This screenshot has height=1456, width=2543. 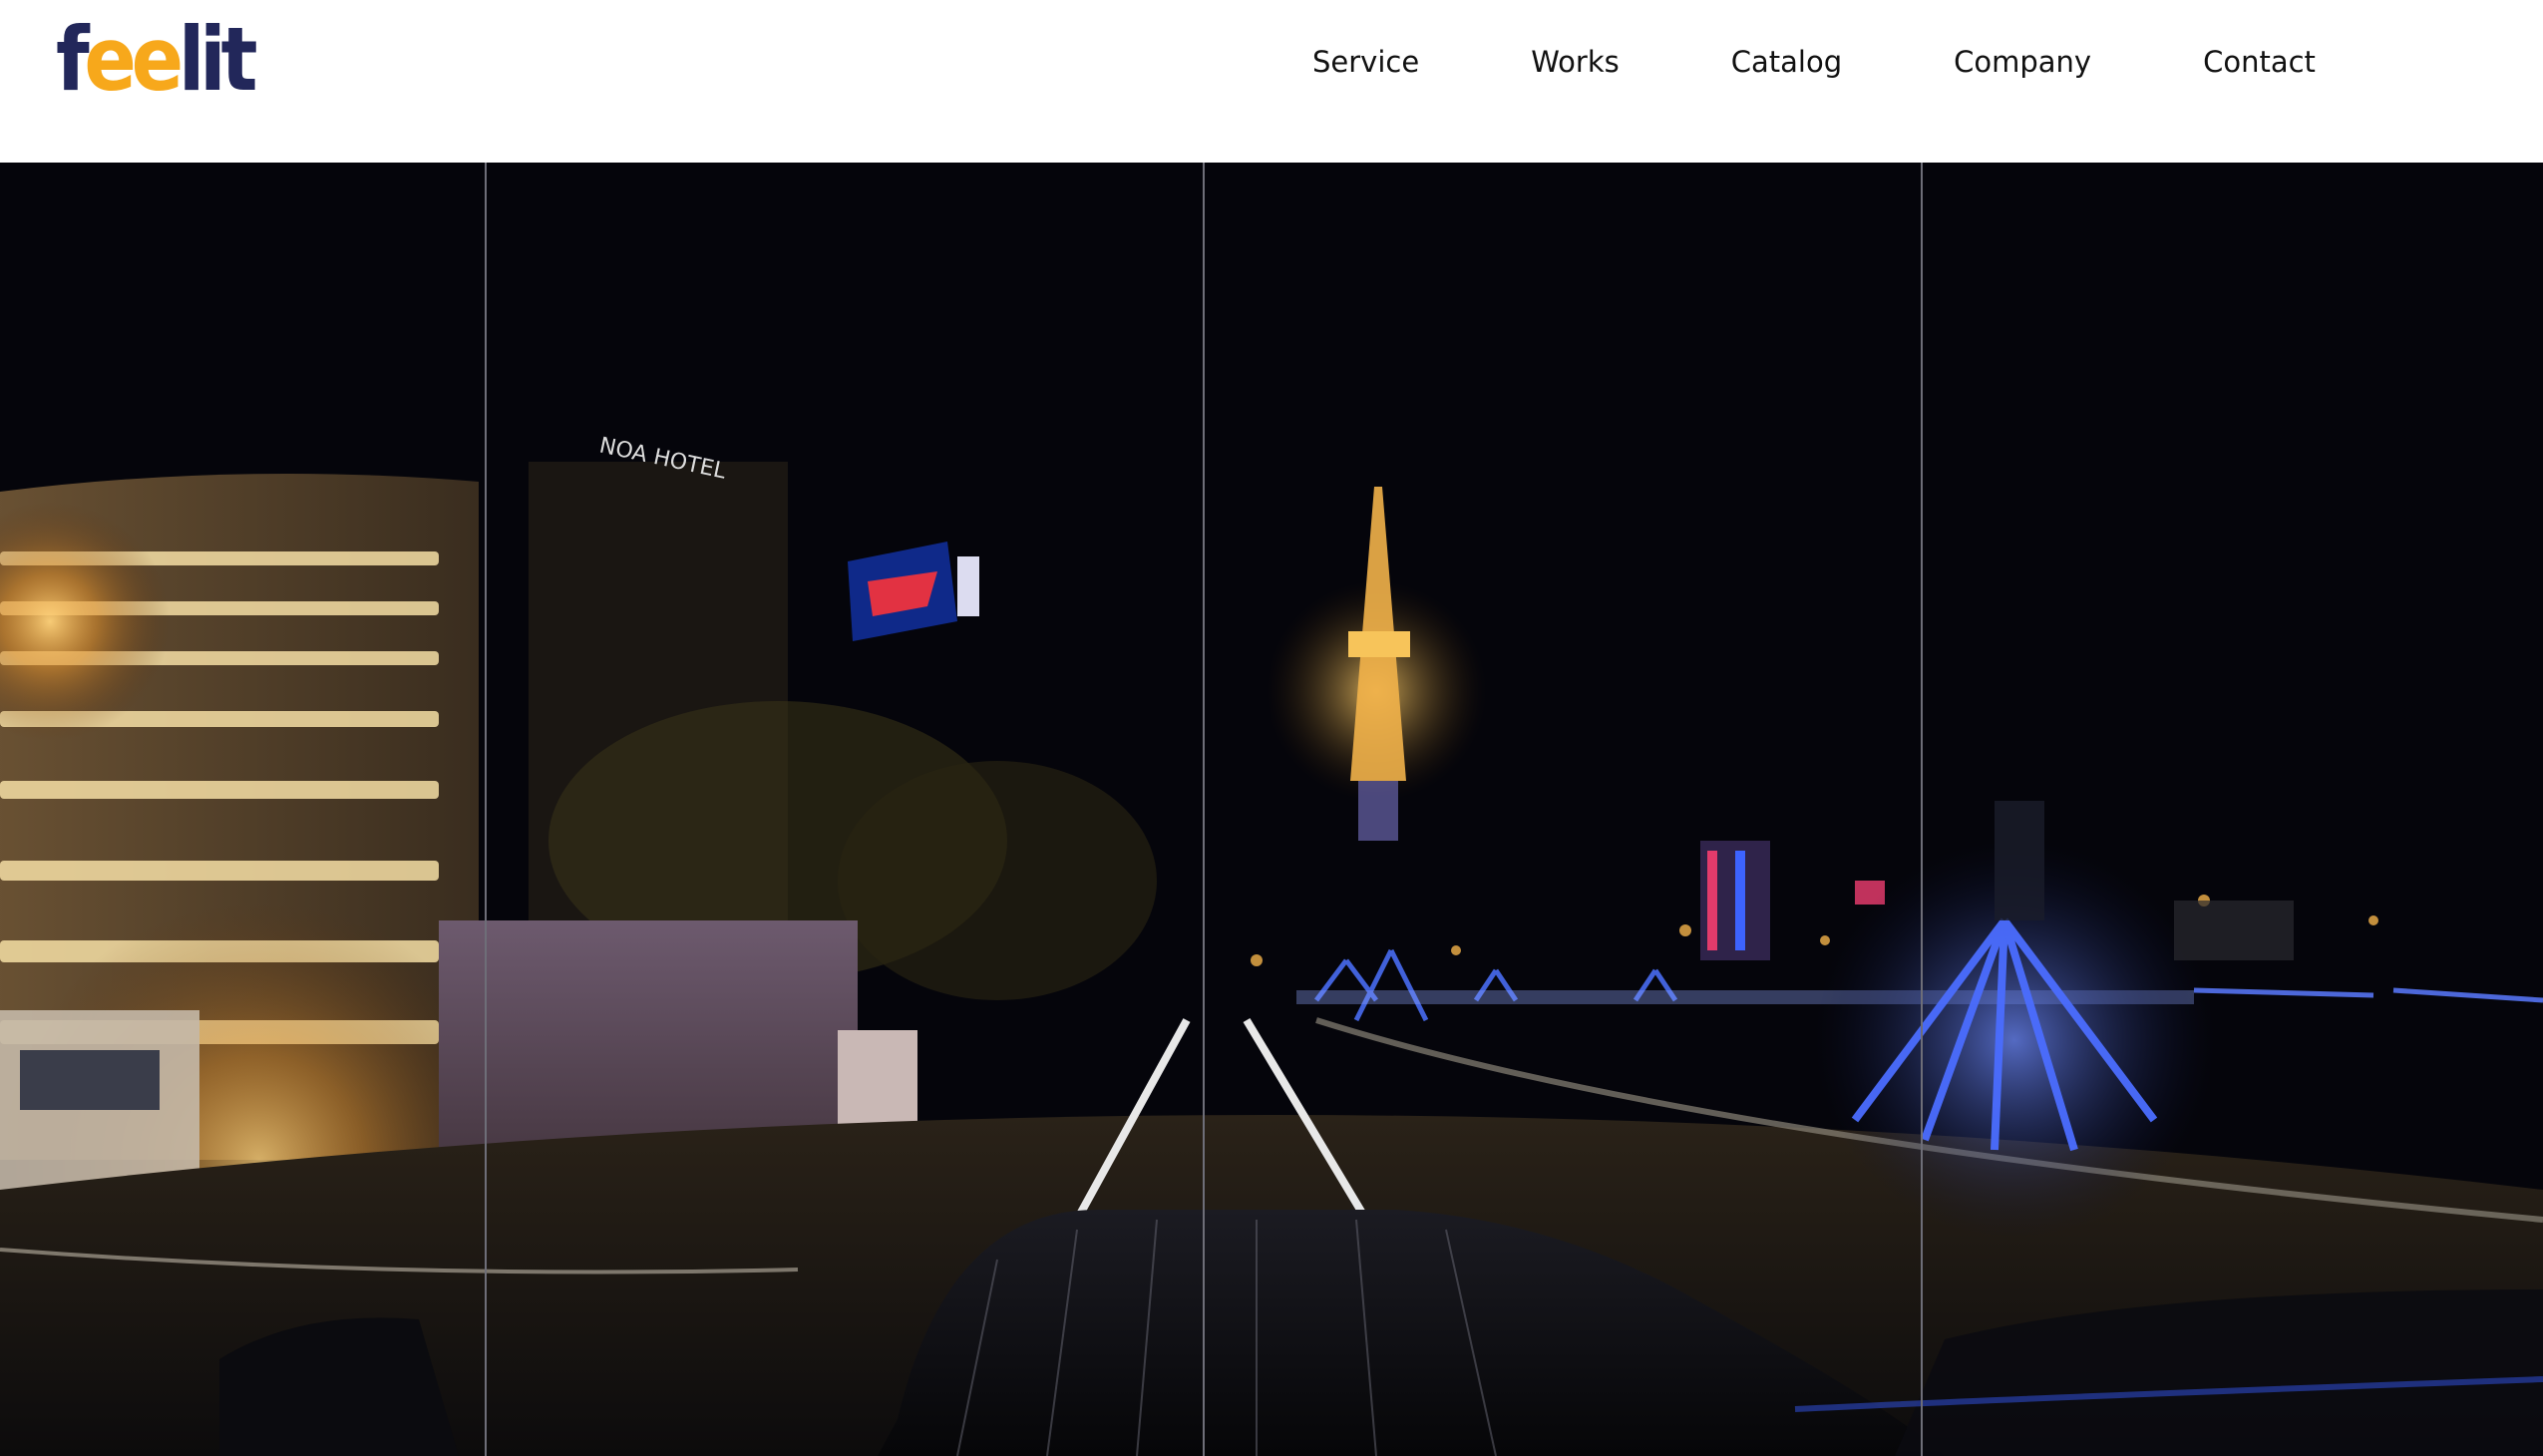 What do you see at coordinates (133, 59) in the screenshot?
I see `logo-part-ee: ee` at bounding box center [133, 59].